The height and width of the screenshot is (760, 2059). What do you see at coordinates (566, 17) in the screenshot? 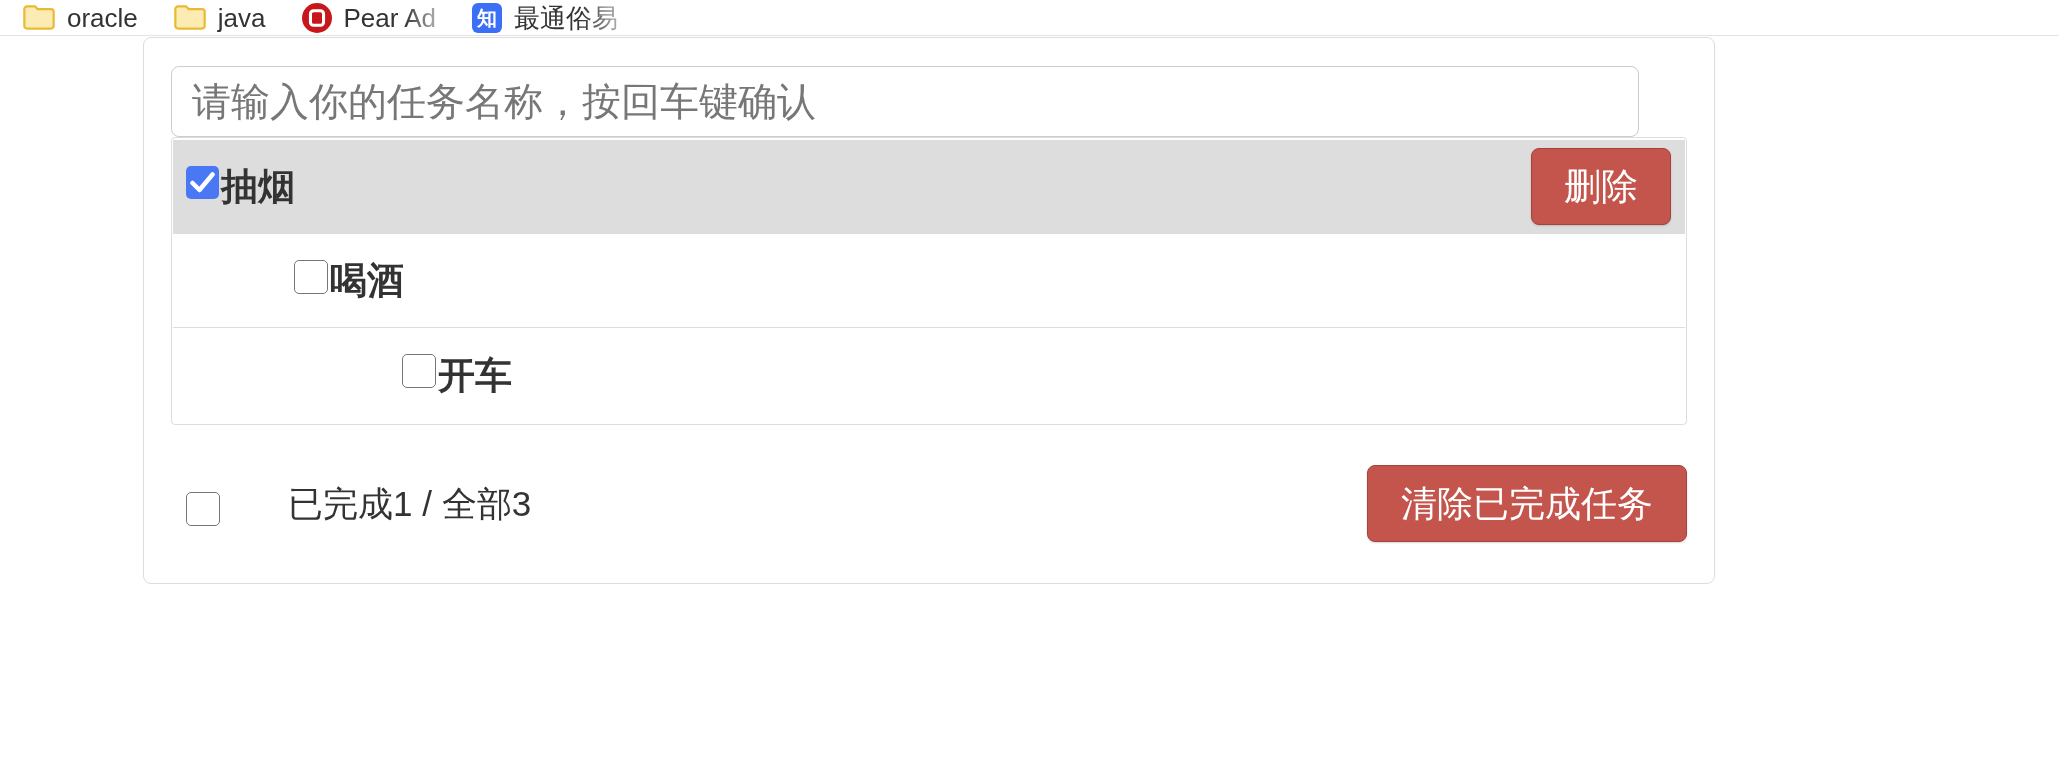
I see `bookmark-label: 最通俗易` at bounding box center [566, 17].